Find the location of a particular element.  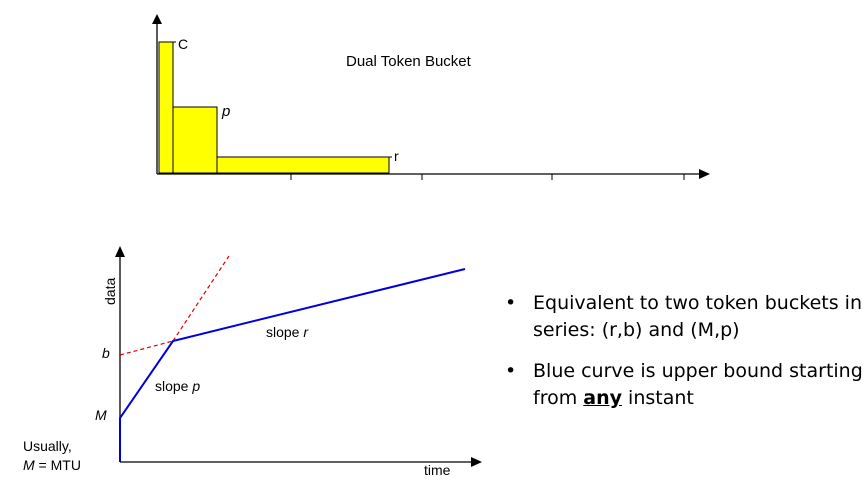

note-m-mtu: M = MTU is located at coordinates (52, 465).